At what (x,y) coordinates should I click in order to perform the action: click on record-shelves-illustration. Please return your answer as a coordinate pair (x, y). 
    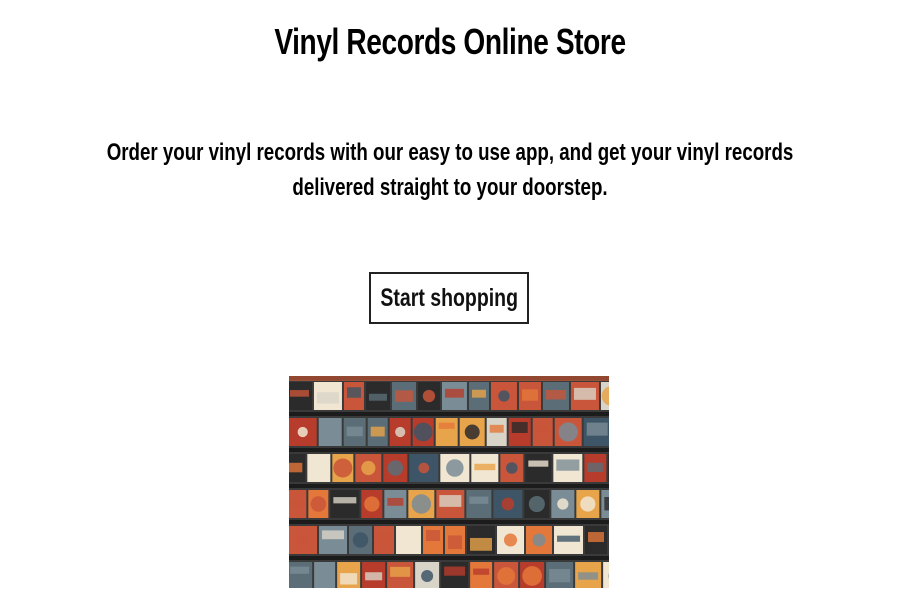
    Looking at the image, I should click on (449, 482).